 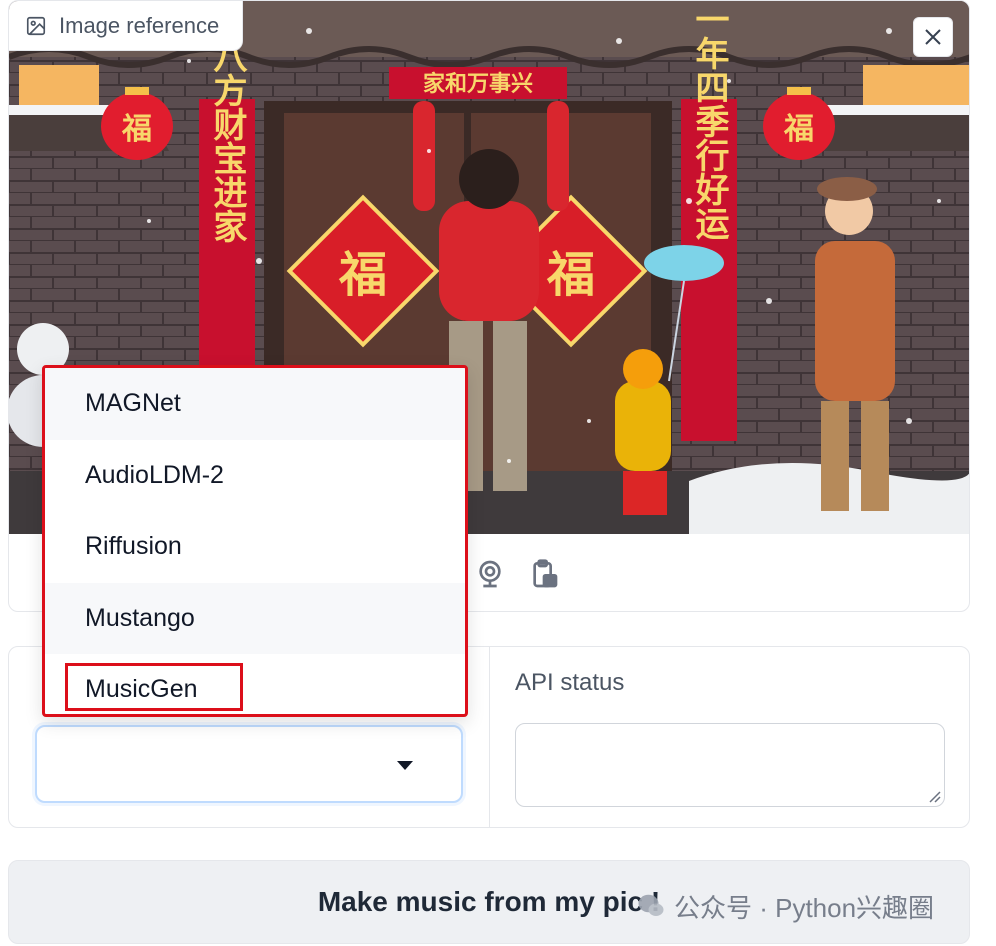 What do you see at coordinates (154, 687) in the screenshot?
I see `musicgen-highlight-box` at bounding box center [154, 687].